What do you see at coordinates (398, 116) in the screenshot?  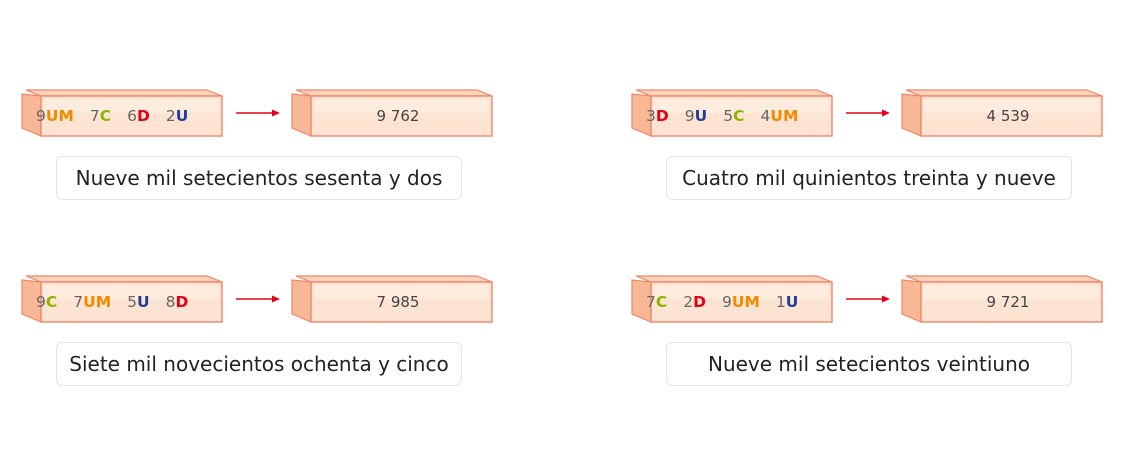 I see `number-value: 9 762` at bounding box center [398, 116].